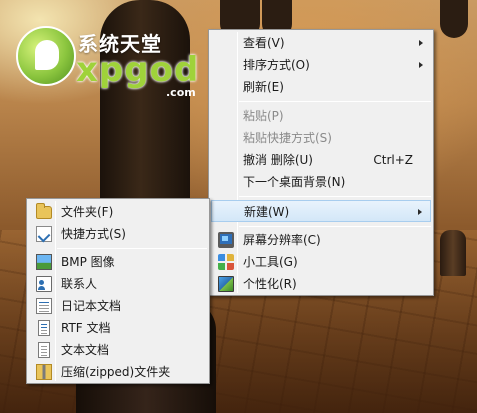  I want to click on logo-icon, so click(46, 56).